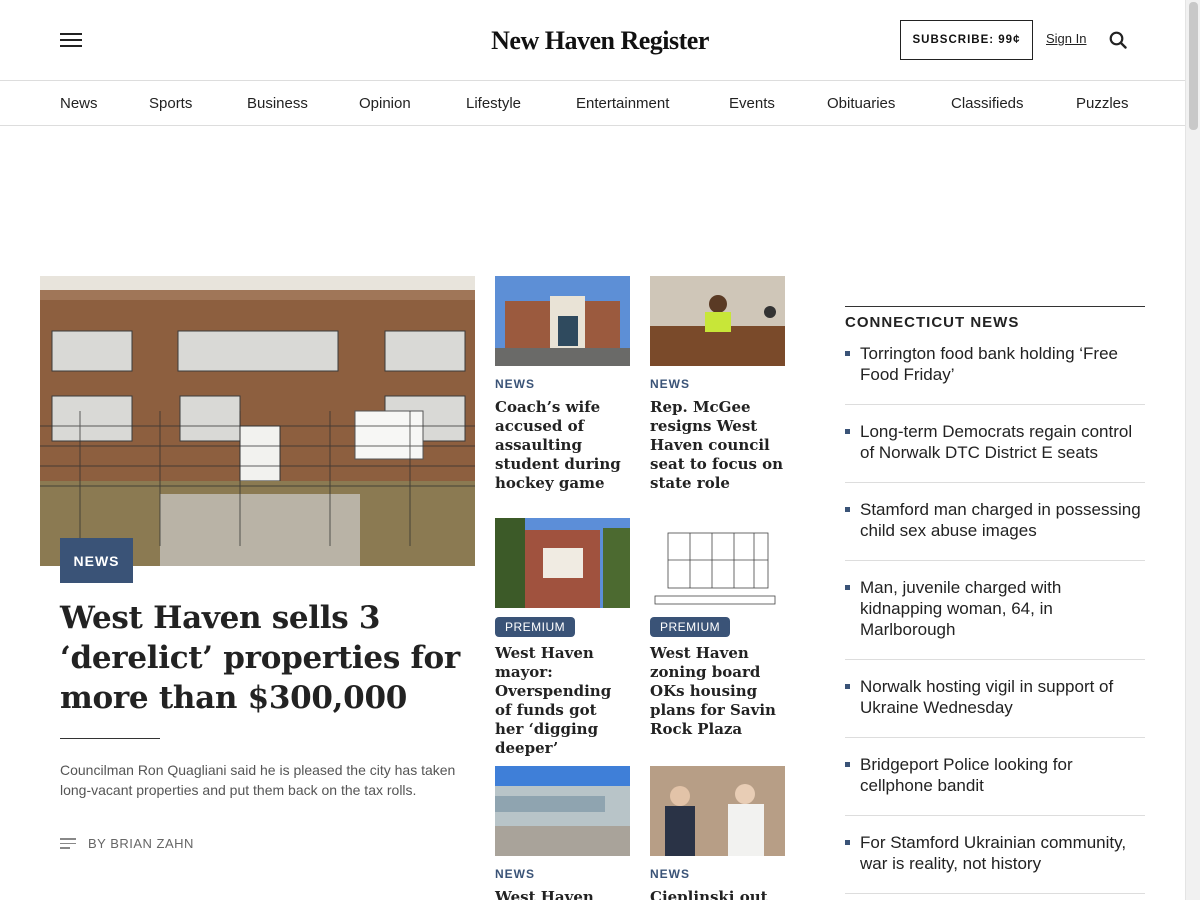 The image size is (1200, 900). Describe the element at coordinates (71, 41) in the screenshot. I see `menu-icon` at that location.